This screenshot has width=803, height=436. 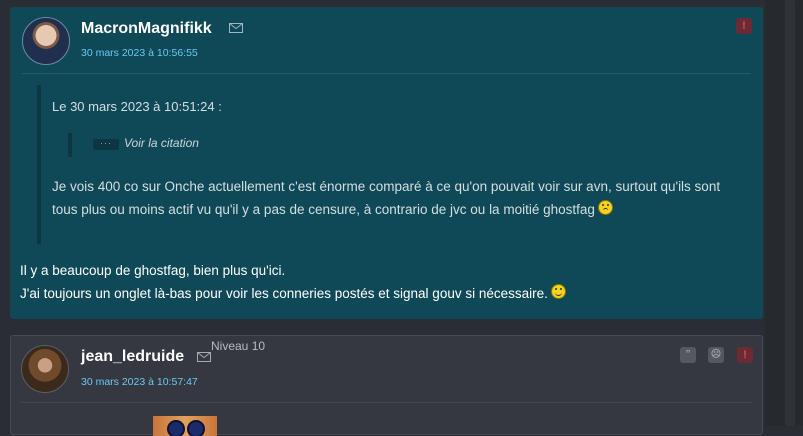 I want to click on signature-image, so click(x=185, y=426).